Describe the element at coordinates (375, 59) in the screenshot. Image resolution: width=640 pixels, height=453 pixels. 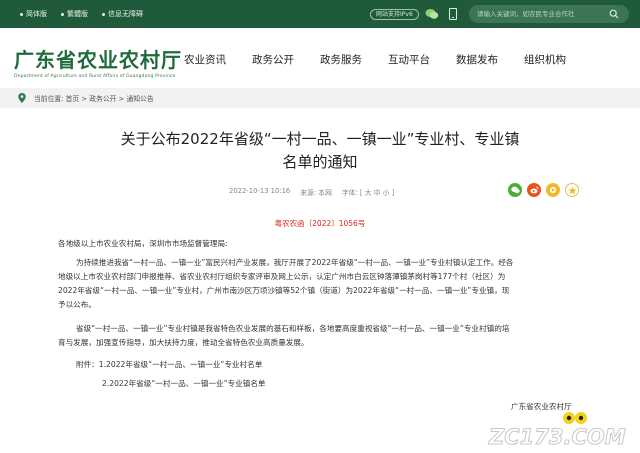
I see `main-nav: 农业资讯 政务公开 政务服务 互动平台 数据发布 组织机构` at that location.